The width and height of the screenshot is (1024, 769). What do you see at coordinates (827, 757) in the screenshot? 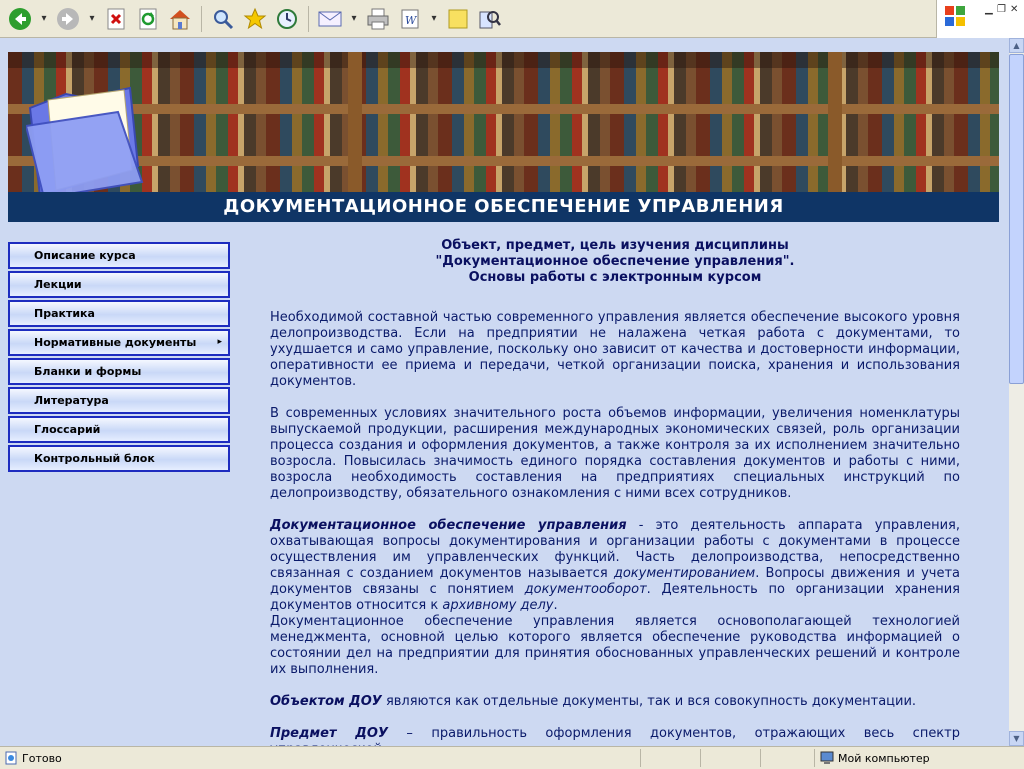
I see `computer-icon` at bounding box center [827, 757].